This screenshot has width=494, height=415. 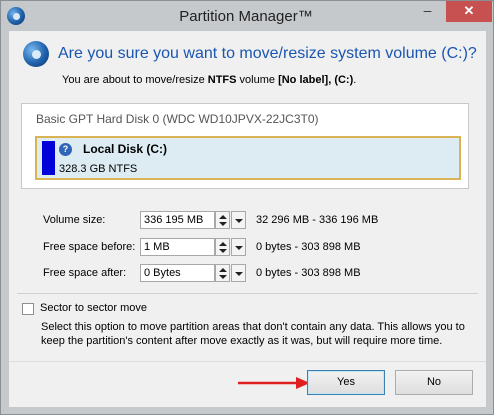 I want to click on volume-size-label: Volume size:, so click(x=74, y=220).